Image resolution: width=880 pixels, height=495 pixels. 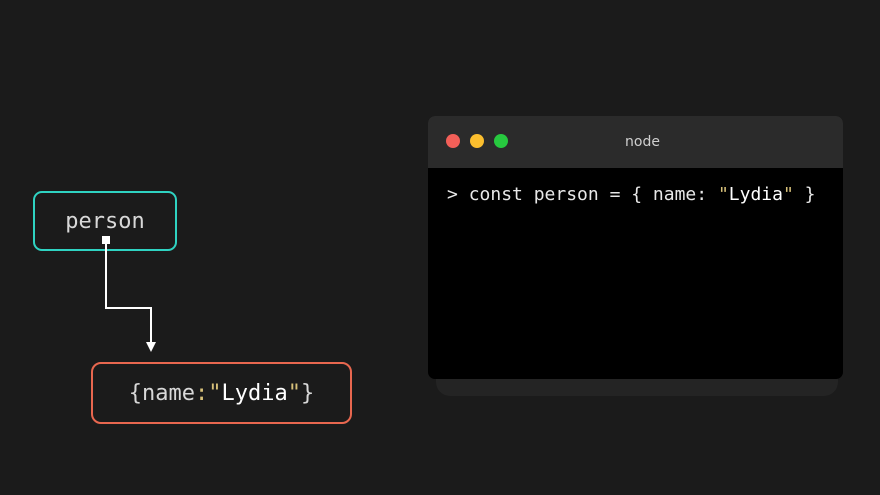 I want to click on arrow-head-icon, so click(x=151, y=347).